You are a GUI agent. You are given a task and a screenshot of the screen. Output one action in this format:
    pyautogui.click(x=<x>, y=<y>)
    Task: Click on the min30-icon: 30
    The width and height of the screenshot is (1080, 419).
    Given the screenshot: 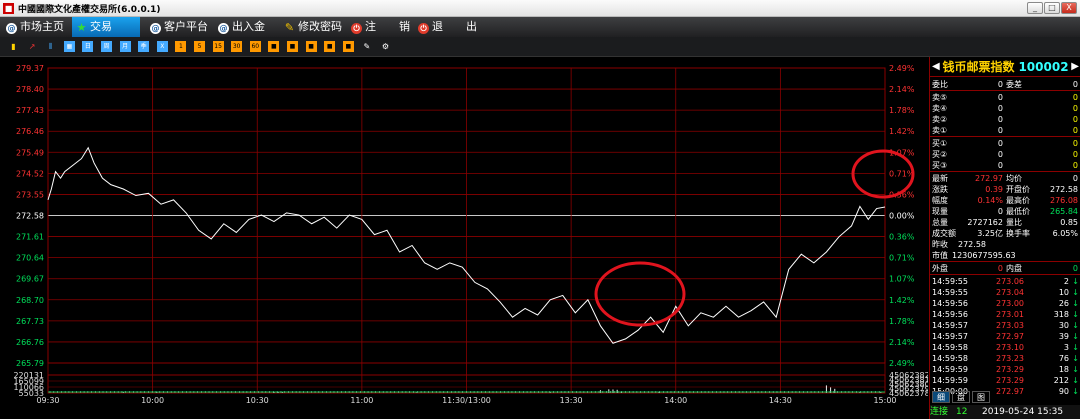 What is the action you would take?
    pyautogui.click(x=237, y=46)
    